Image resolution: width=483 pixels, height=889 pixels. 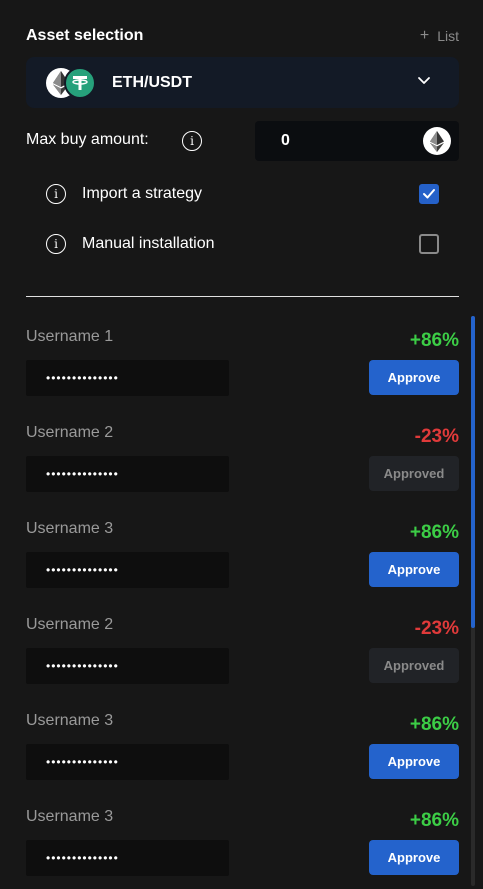 I want to click on eth-icon, so click(x=437, y=141).